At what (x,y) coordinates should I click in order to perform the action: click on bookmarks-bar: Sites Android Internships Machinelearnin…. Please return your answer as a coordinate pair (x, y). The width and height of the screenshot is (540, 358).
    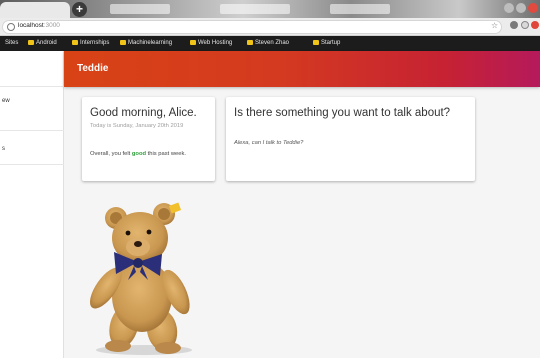
    Looking at the image, I should click on (270, 43).